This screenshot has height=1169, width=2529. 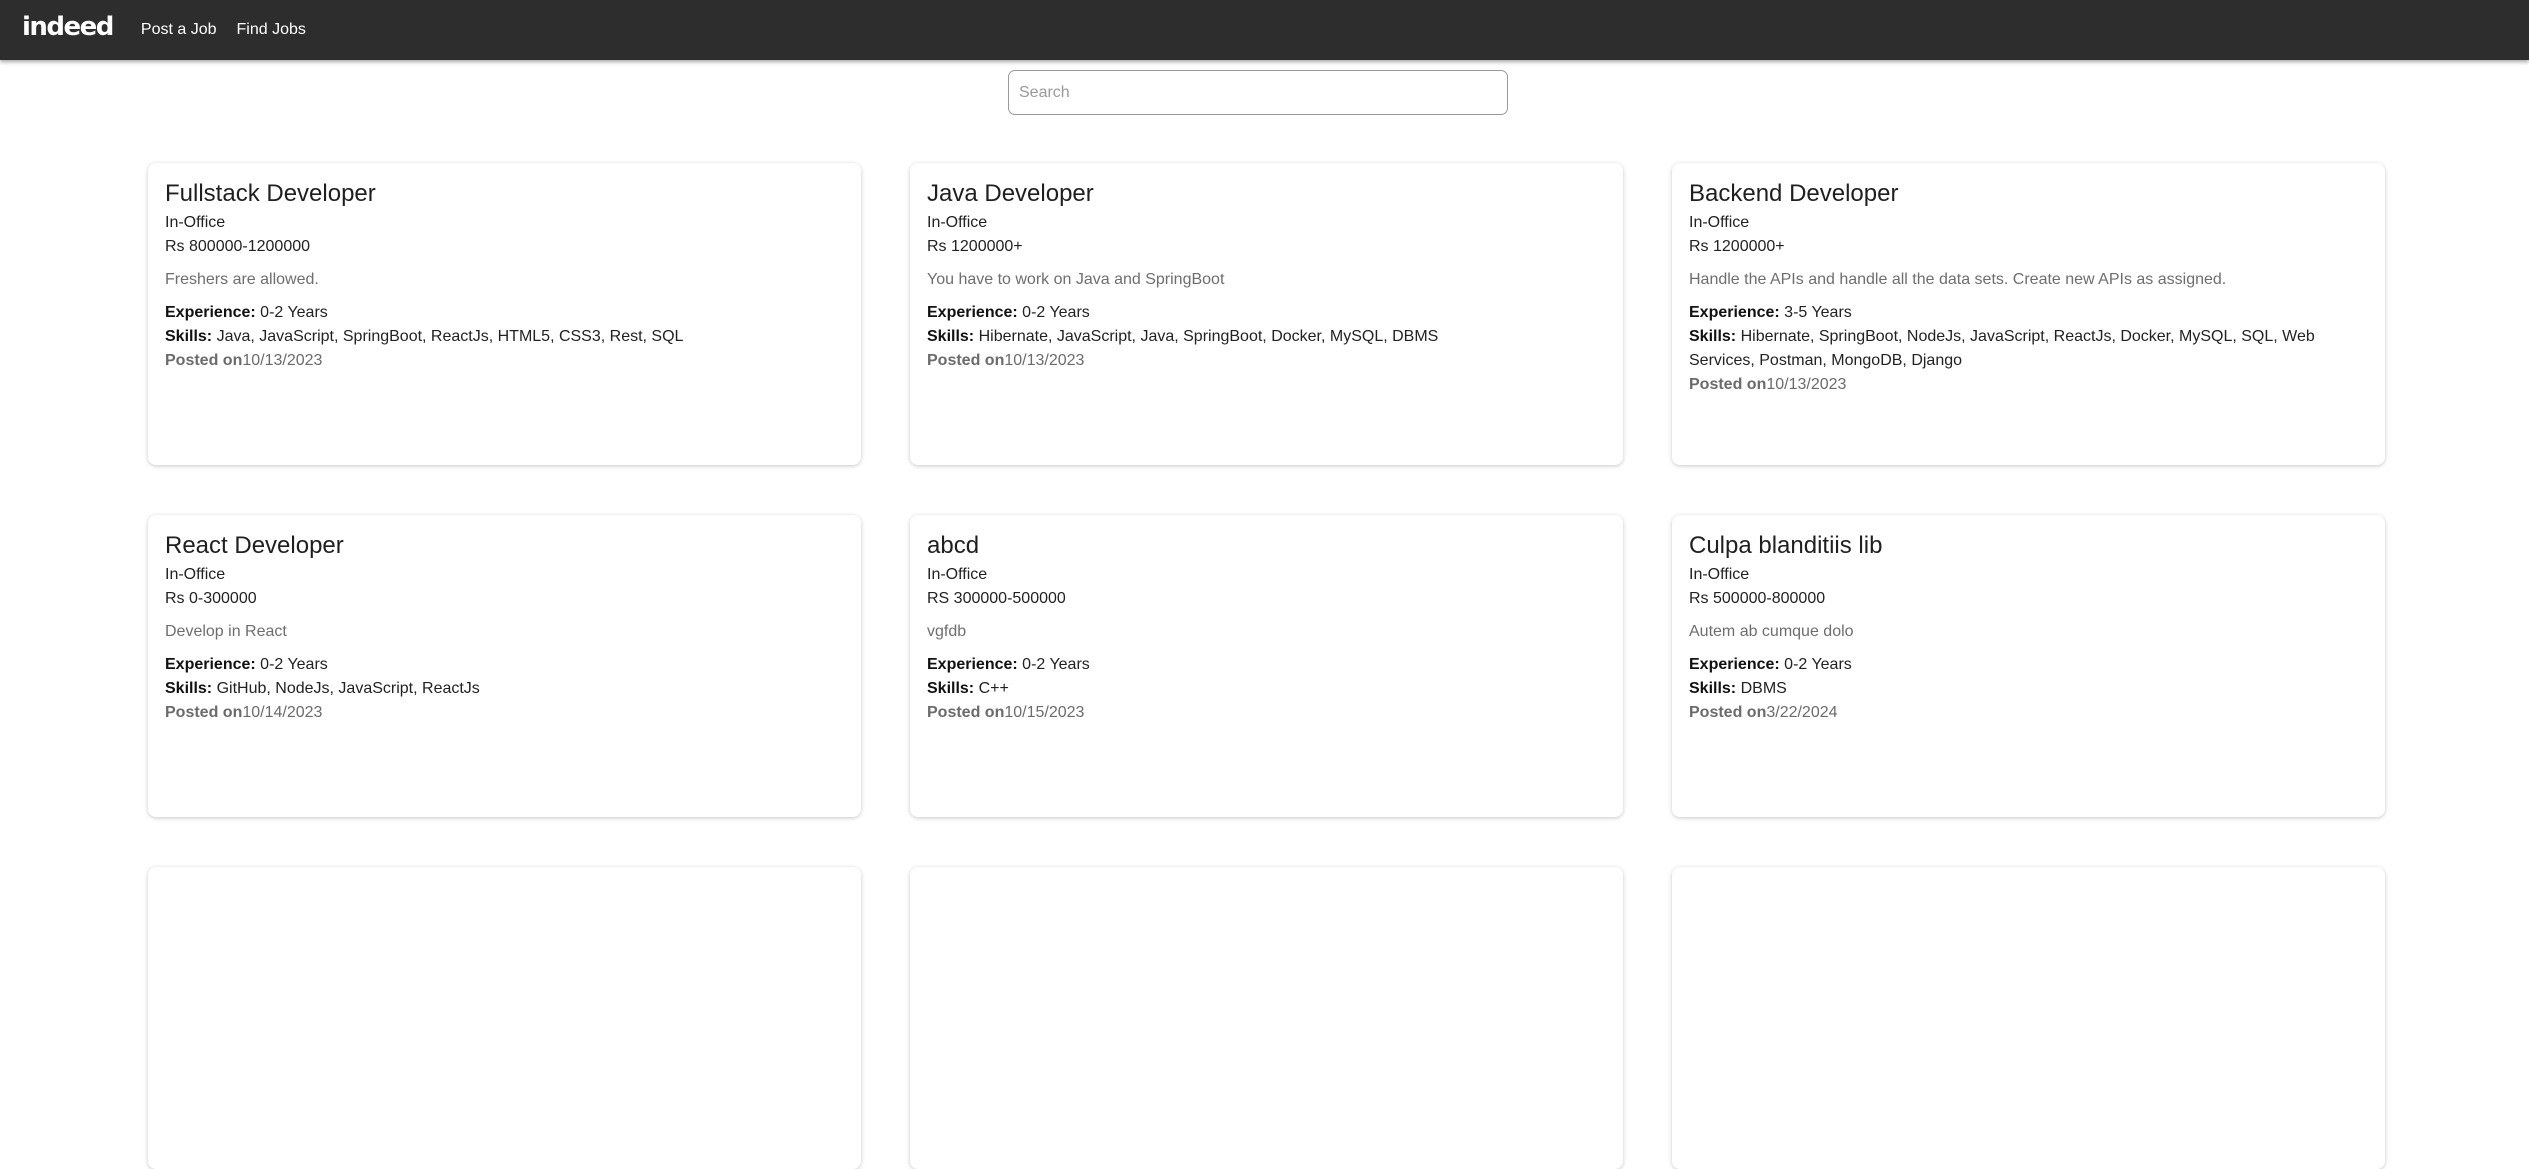 I want to click on job-title: Fullstack Developer, so click(x=270, y=193).